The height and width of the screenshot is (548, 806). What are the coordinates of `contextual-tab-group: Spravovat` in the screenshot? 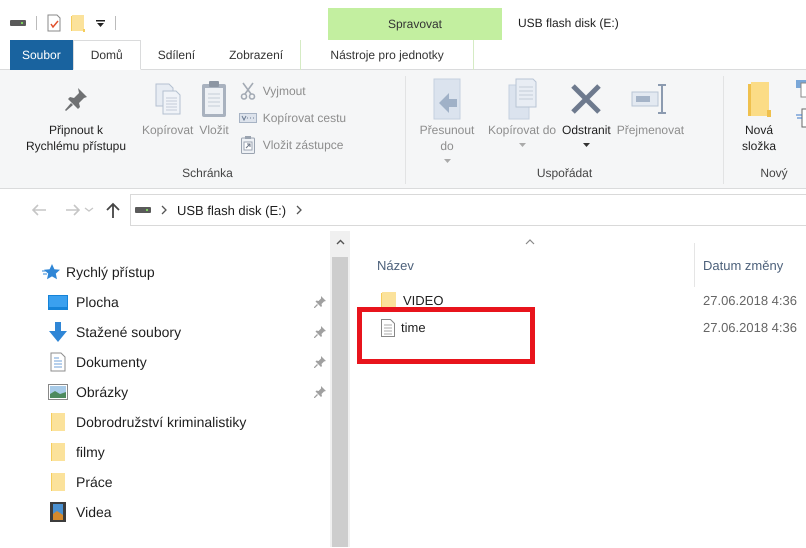 It's located at (415, 24).